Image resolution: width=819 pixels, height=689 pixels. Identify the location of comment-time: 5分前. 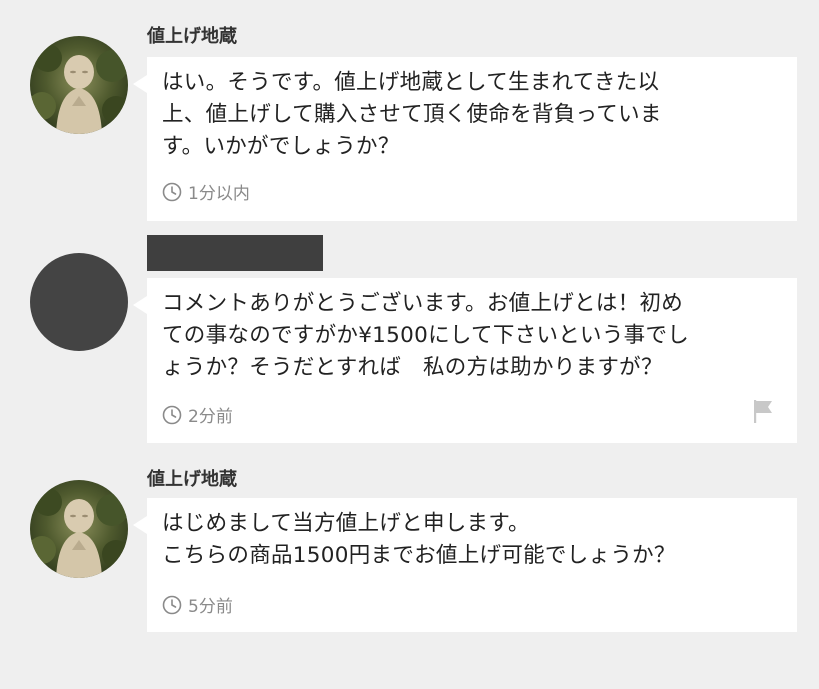
(197, 604).